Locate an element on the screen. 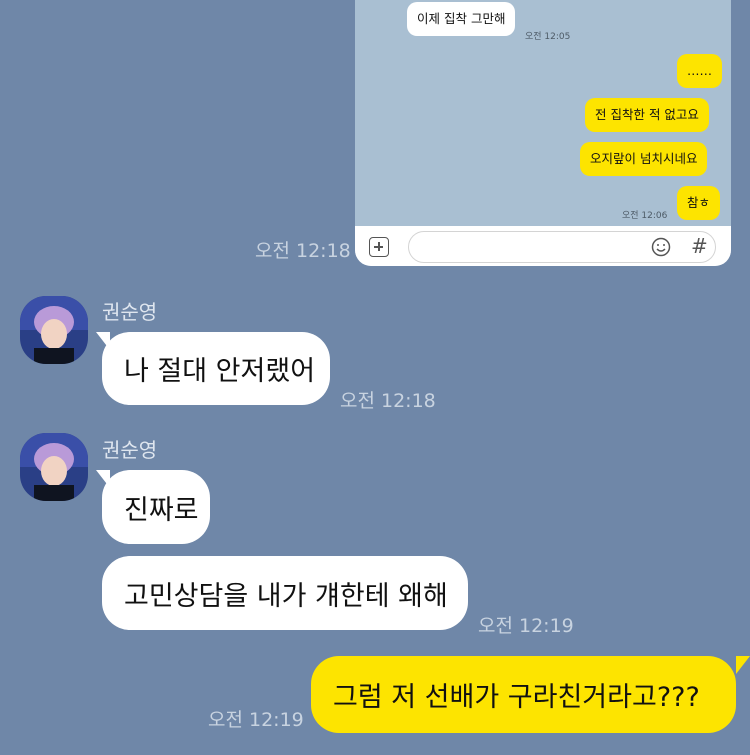 The image size is (750, 755). hash-icon: # is located at coordinates (699, 246).